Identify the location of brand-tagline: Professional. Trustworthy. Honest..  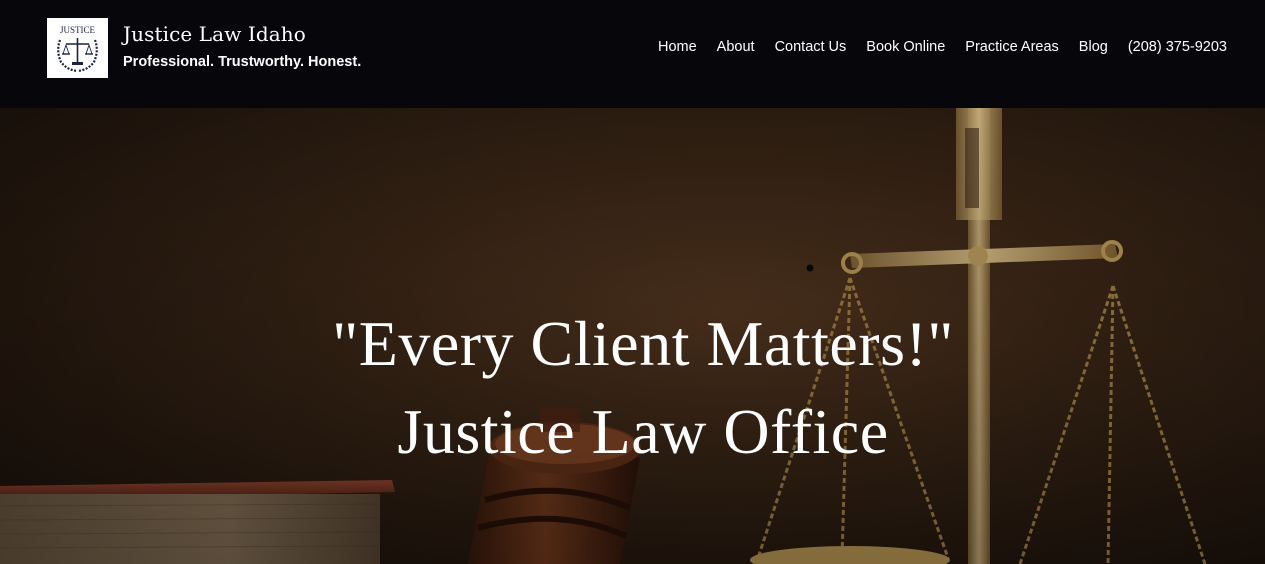
(242, 62).